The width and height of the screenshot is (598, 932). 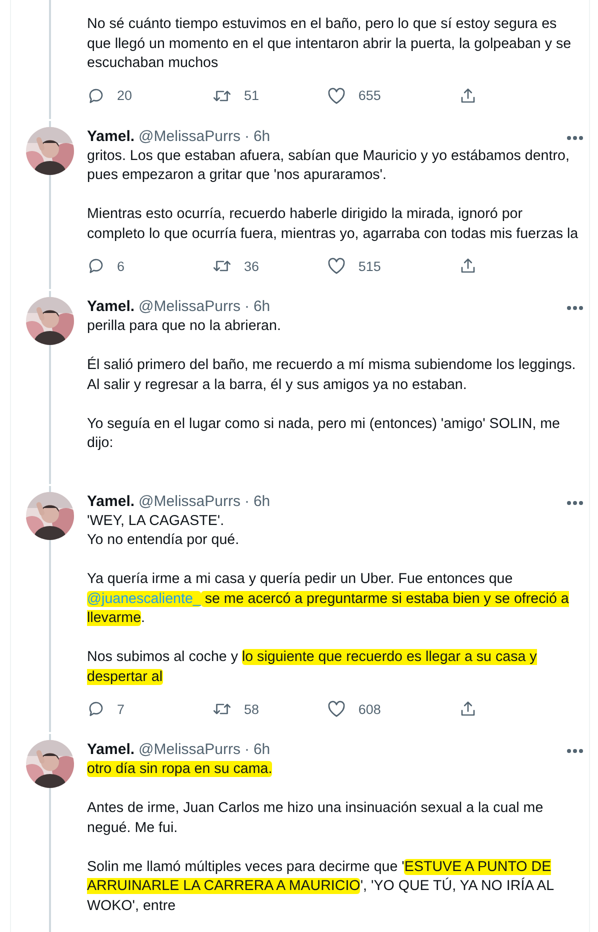 I want to click on reply-count: 20, so click(x=124, y=95).